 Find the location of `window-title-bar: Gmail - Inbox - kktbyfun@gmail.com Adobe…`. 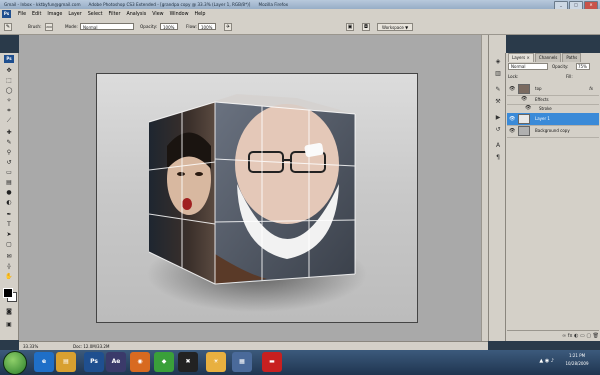

window-title-bar: Gmail - Inbox - kktbyfun@gmail.com Adobe… is located at coordinates (300, 5).